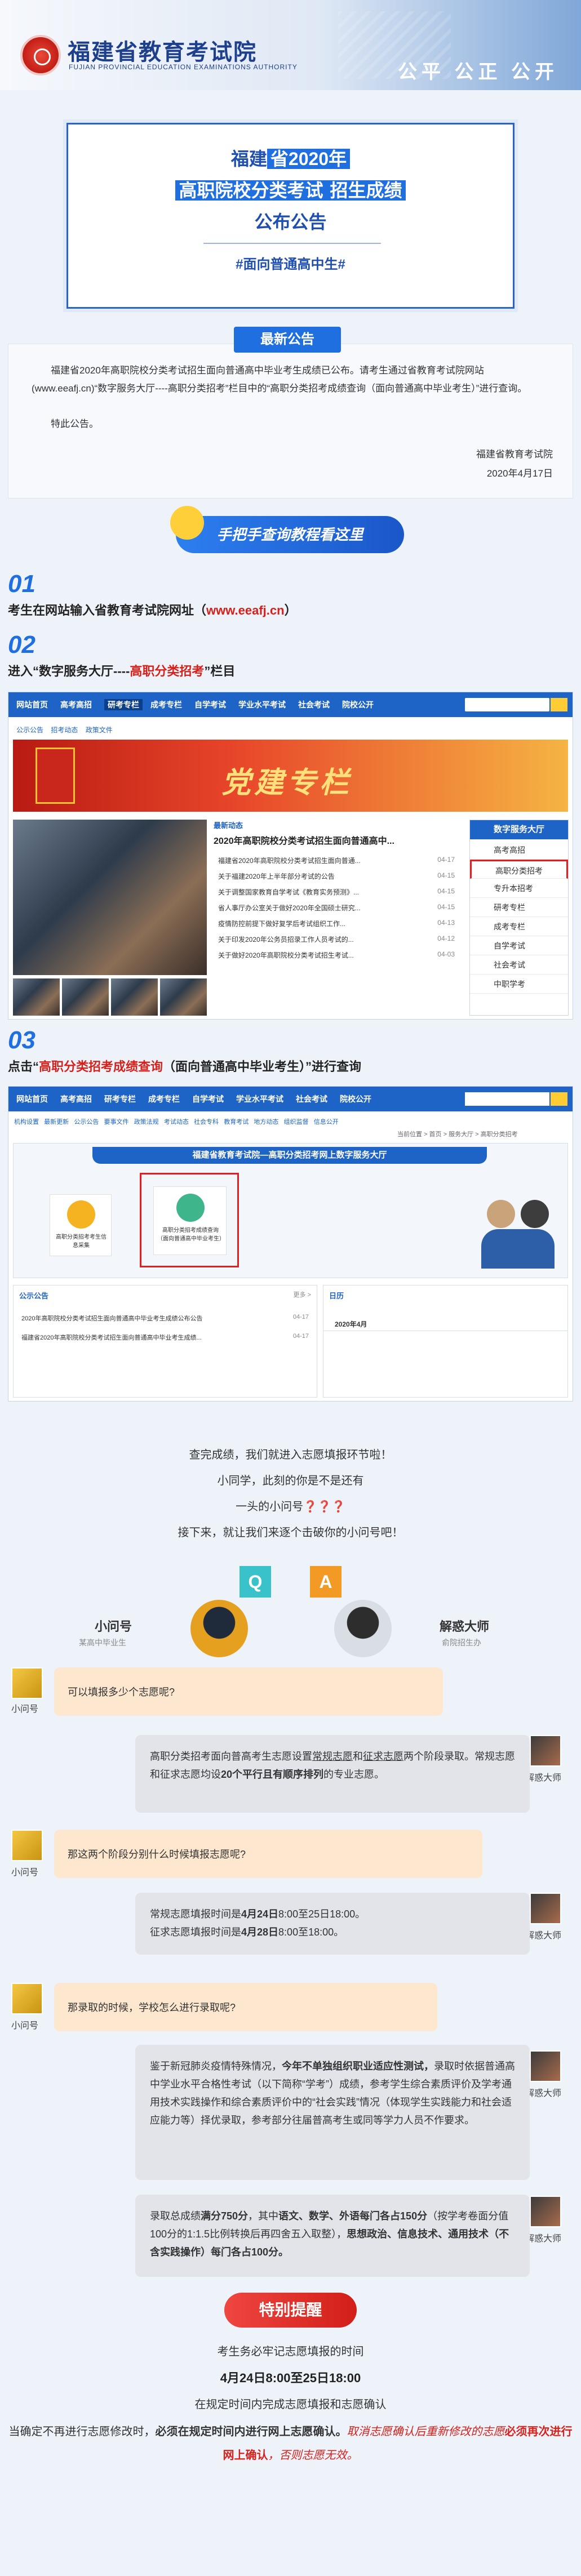 The width and height of the screenshot is (581, 2576). Describe the element at coordinates (287, 340) in the screenshot. I see `latest-notice-badge: 最新公告` at that location.